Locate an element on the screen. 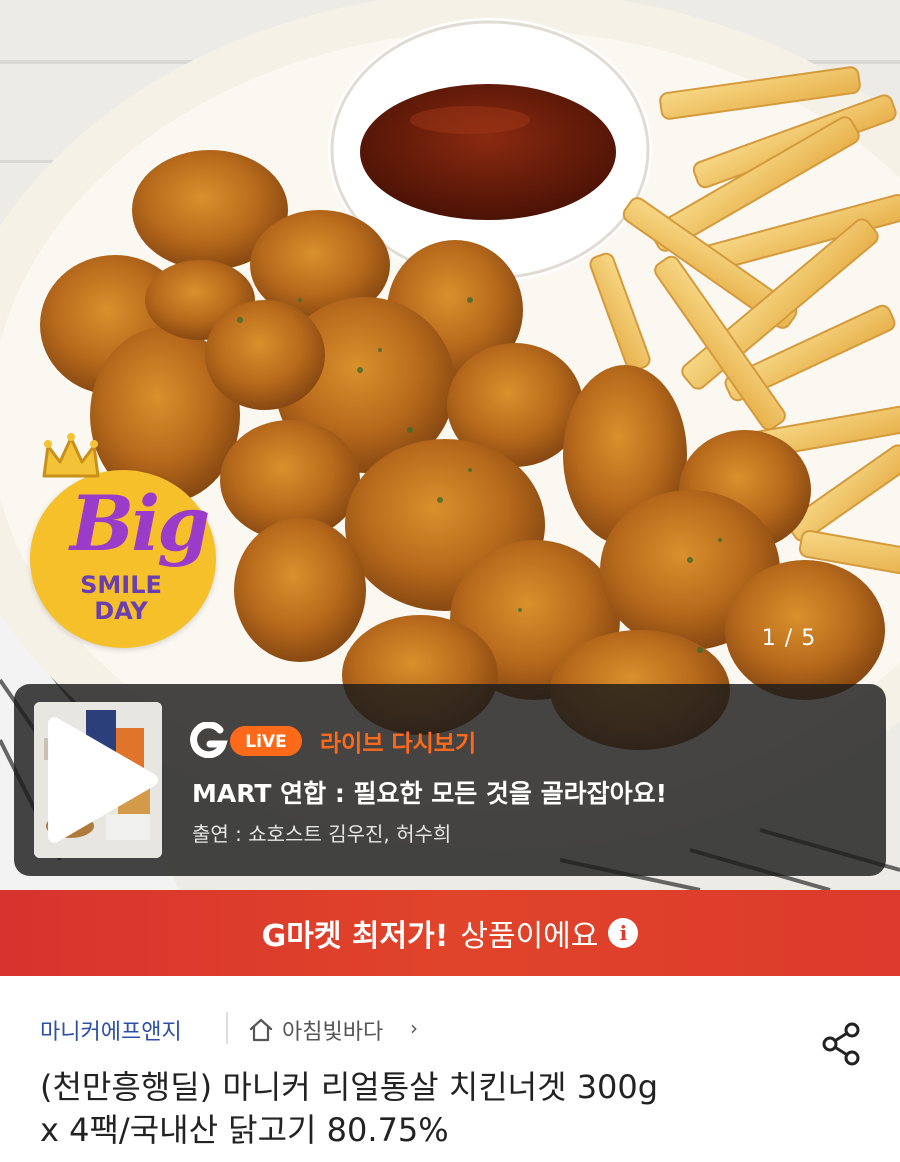 This screenshot has width=900, height=1162. badge-smile-day-text: SMILE DAY is located at coordinates (121, 598).